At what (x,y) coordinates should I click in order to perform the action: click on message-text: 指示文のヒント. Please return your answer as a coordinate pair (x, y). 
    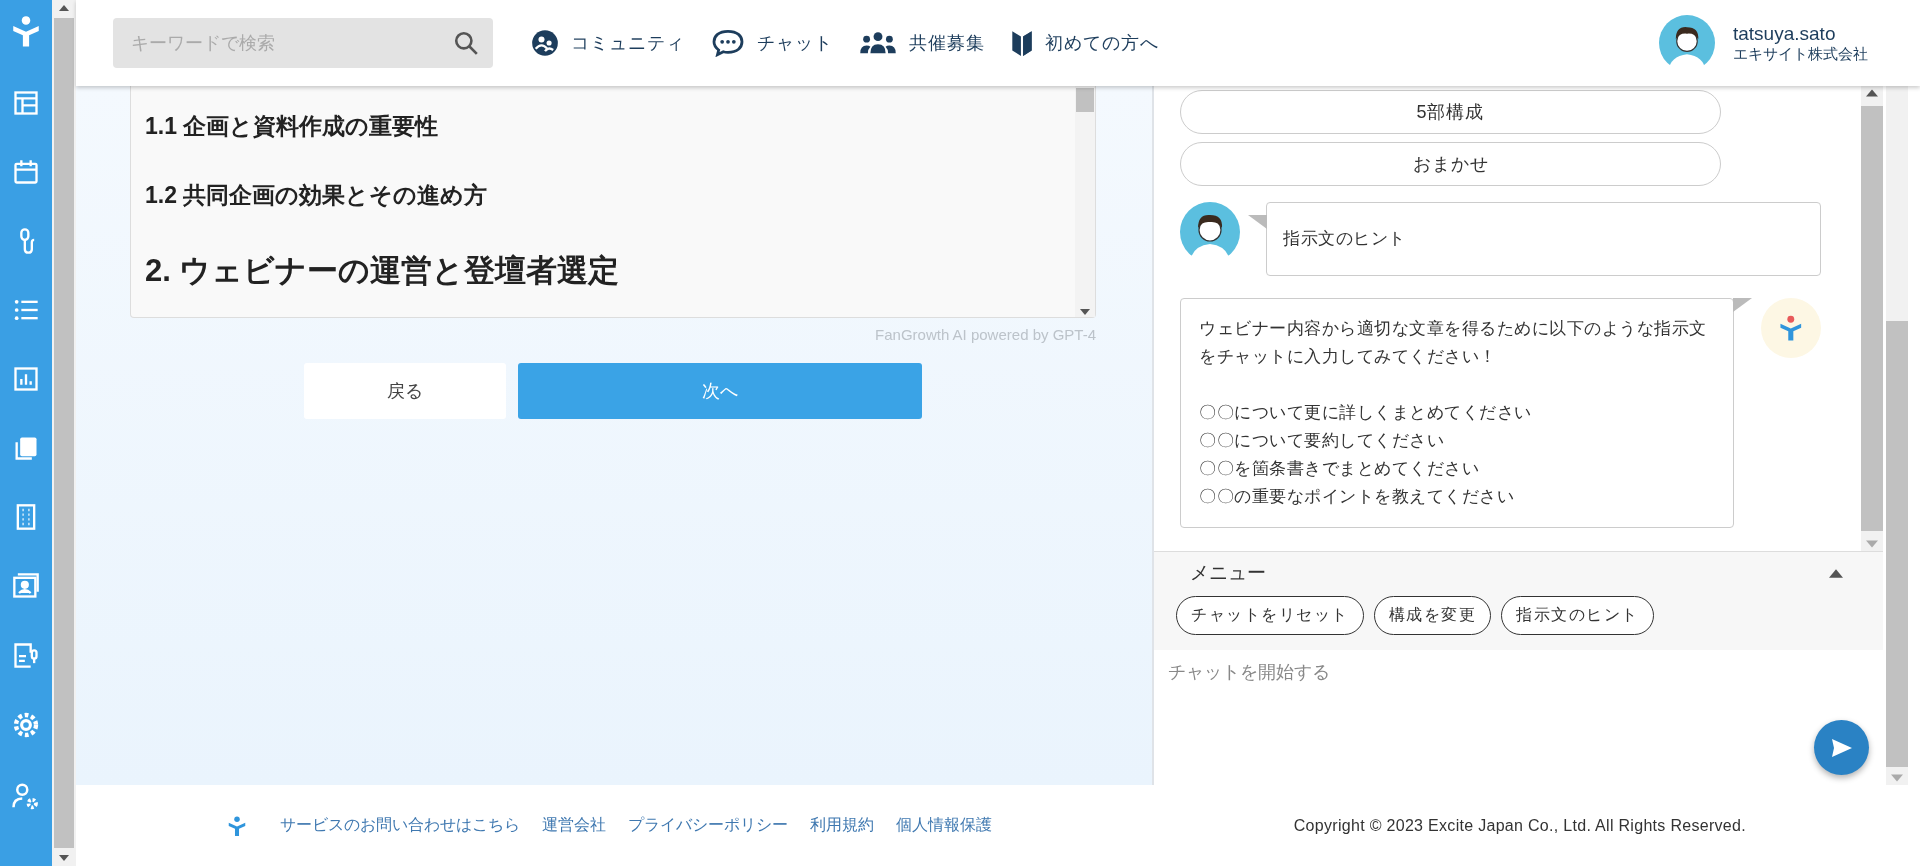
    Looking at the image, I should click on (1345, 239).